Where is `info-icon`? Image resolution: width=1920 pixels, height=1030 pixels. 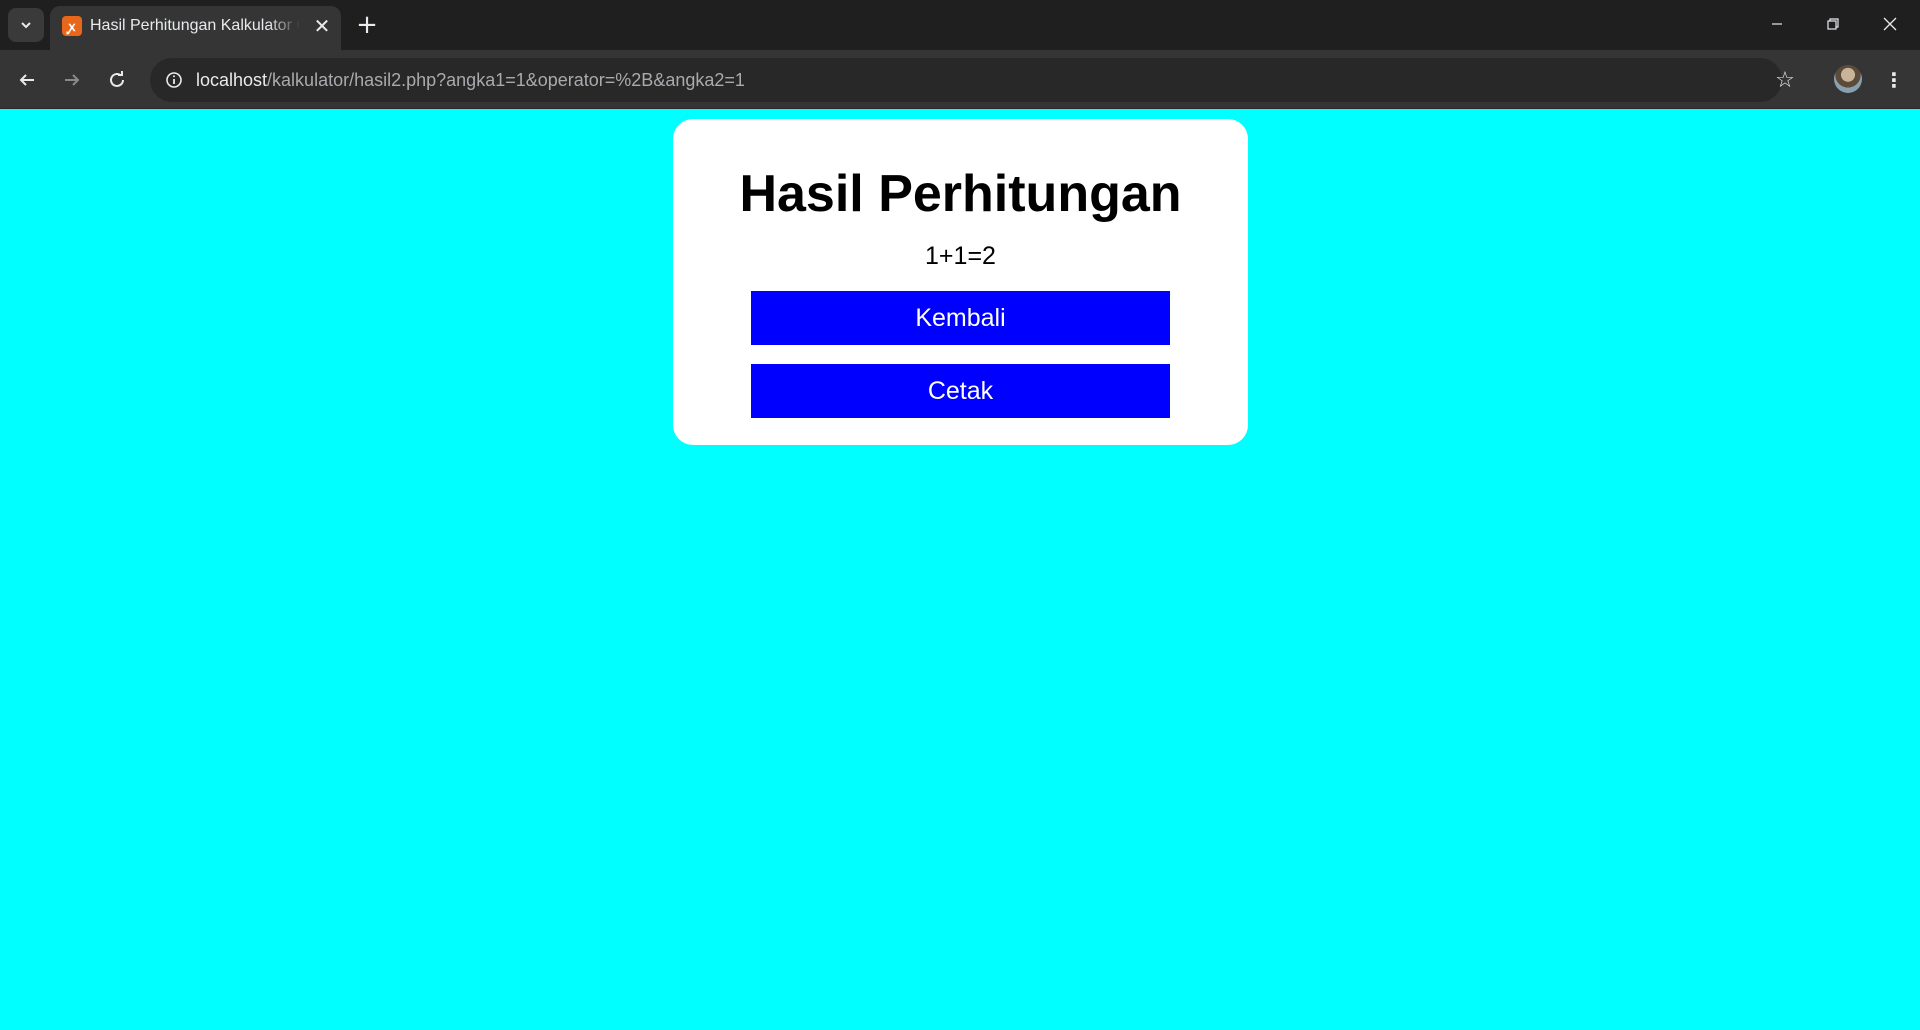 info-icon is located at coordinates (174, 80).